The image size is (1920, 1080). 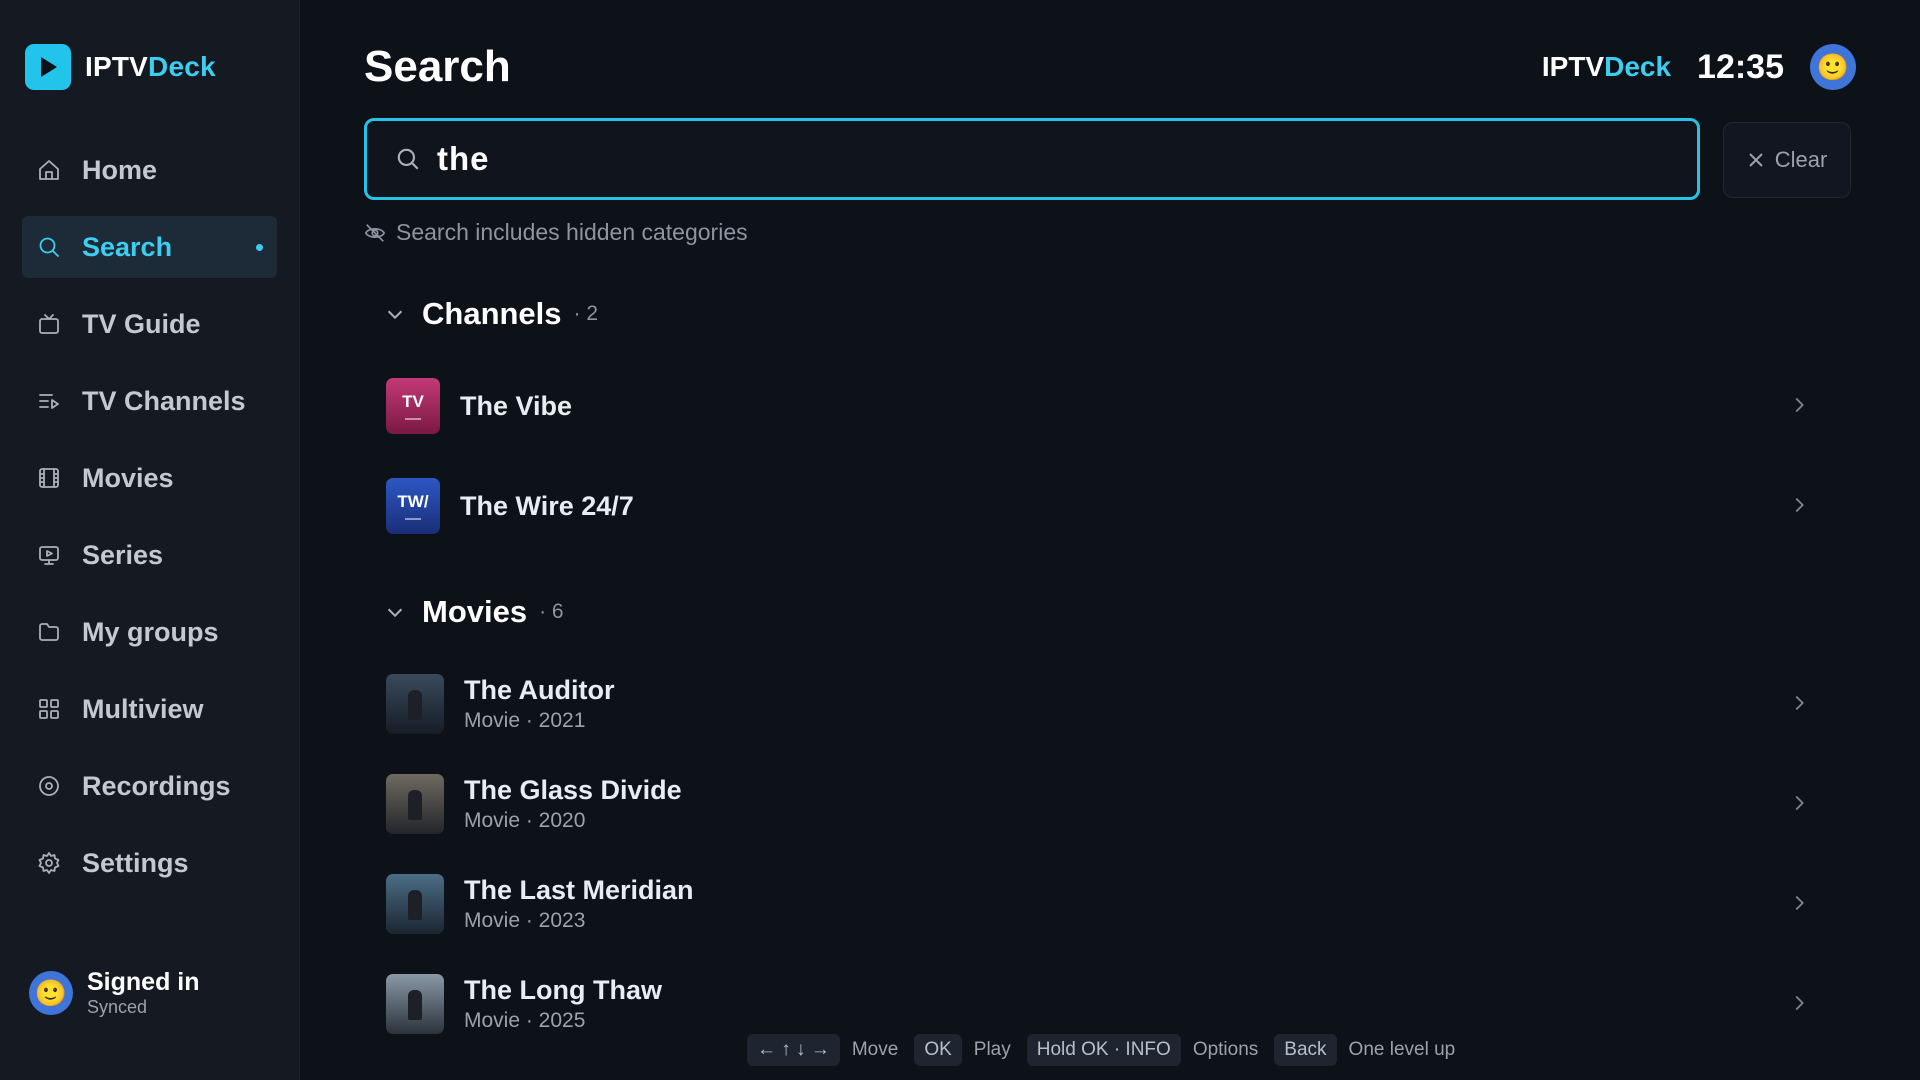 What do you see at coordinates (49, 555) in the screenshot?
I see `monitor-play-icon` at bounding box center [49, 555].